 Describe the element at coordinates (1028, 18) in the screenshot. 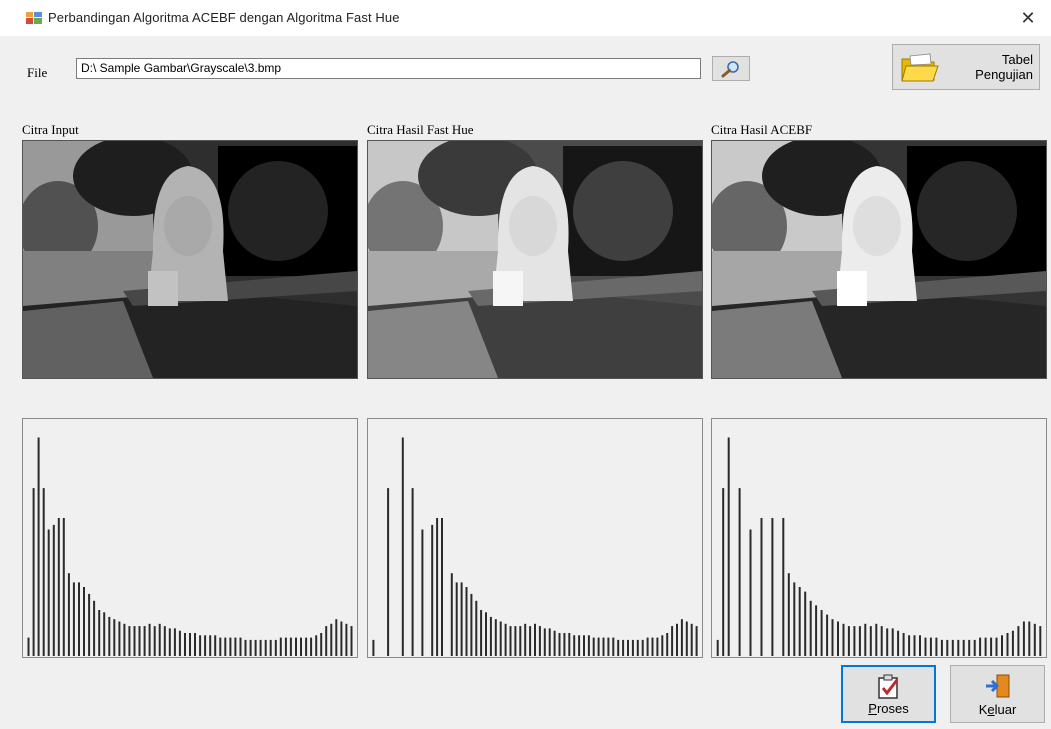

I see `close-button: ✕` at that location.